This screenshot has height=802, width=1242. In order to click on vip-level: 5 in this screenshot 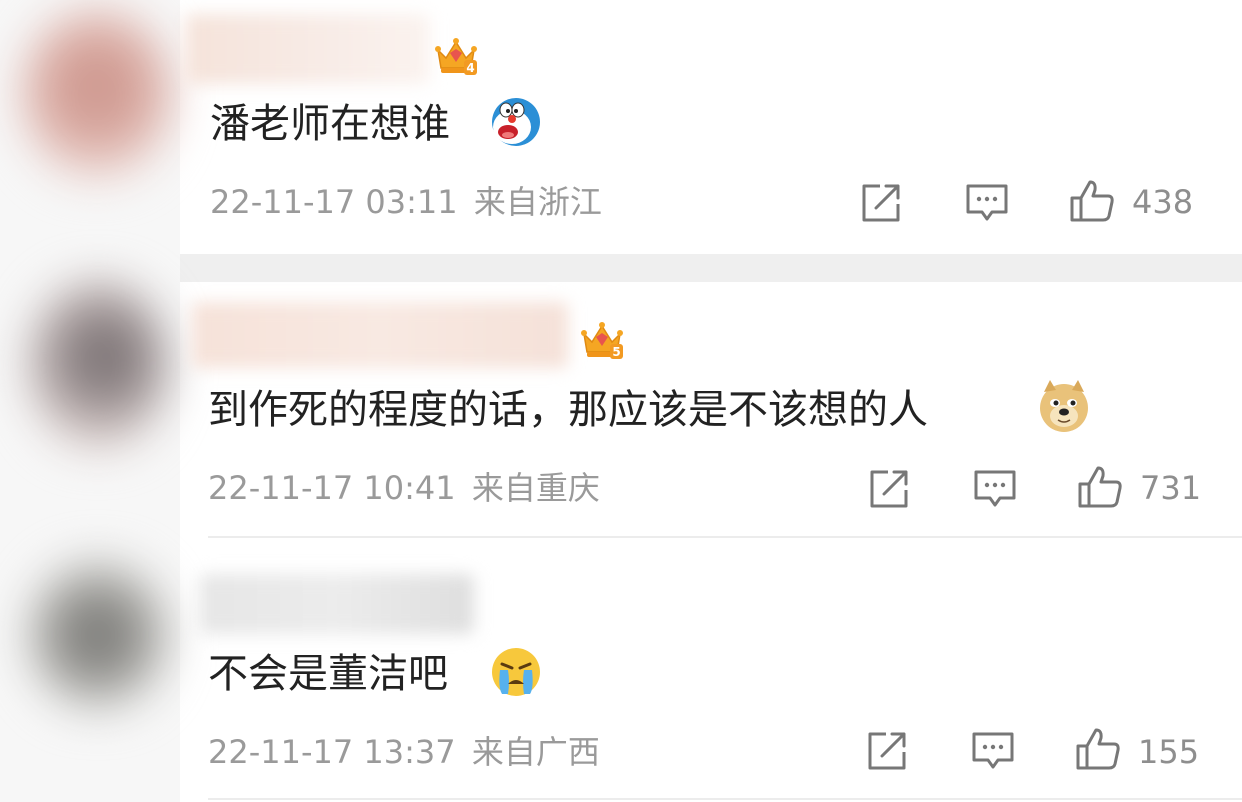, I will do `click(616, 352)`.